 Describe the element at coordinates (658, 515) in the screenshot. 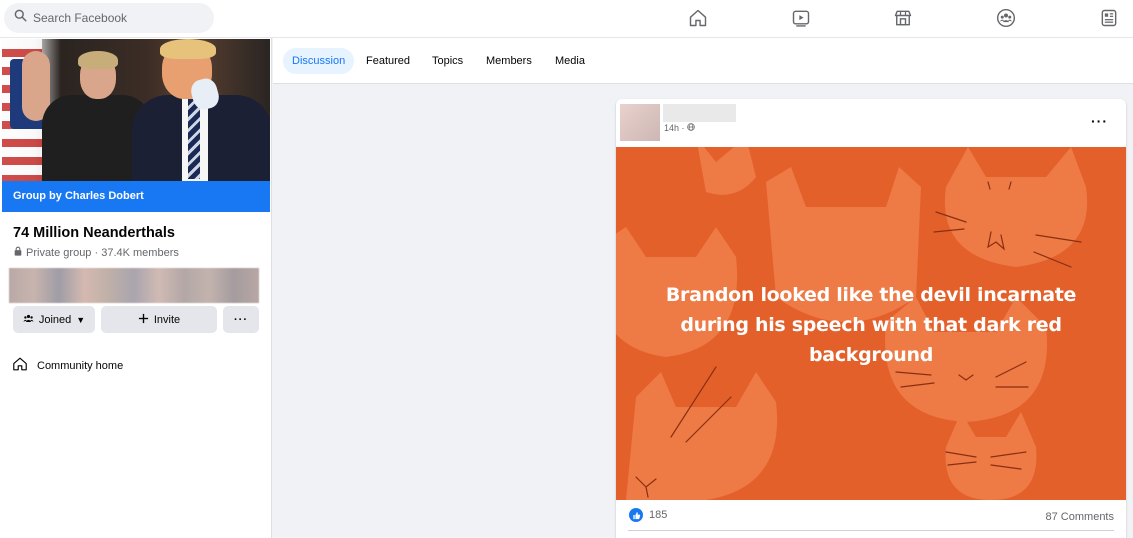

I see `reactions-count: 185` at that location.